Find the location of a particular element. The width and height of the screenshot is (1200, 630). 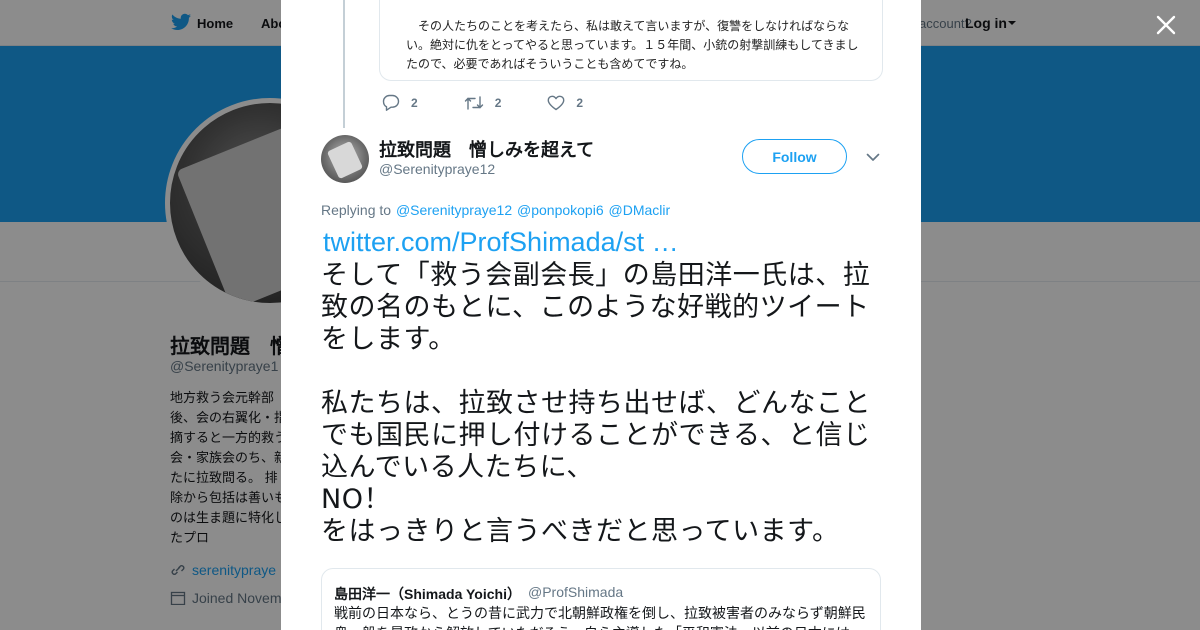

retweet-icon is located at coordinates (473, 102).